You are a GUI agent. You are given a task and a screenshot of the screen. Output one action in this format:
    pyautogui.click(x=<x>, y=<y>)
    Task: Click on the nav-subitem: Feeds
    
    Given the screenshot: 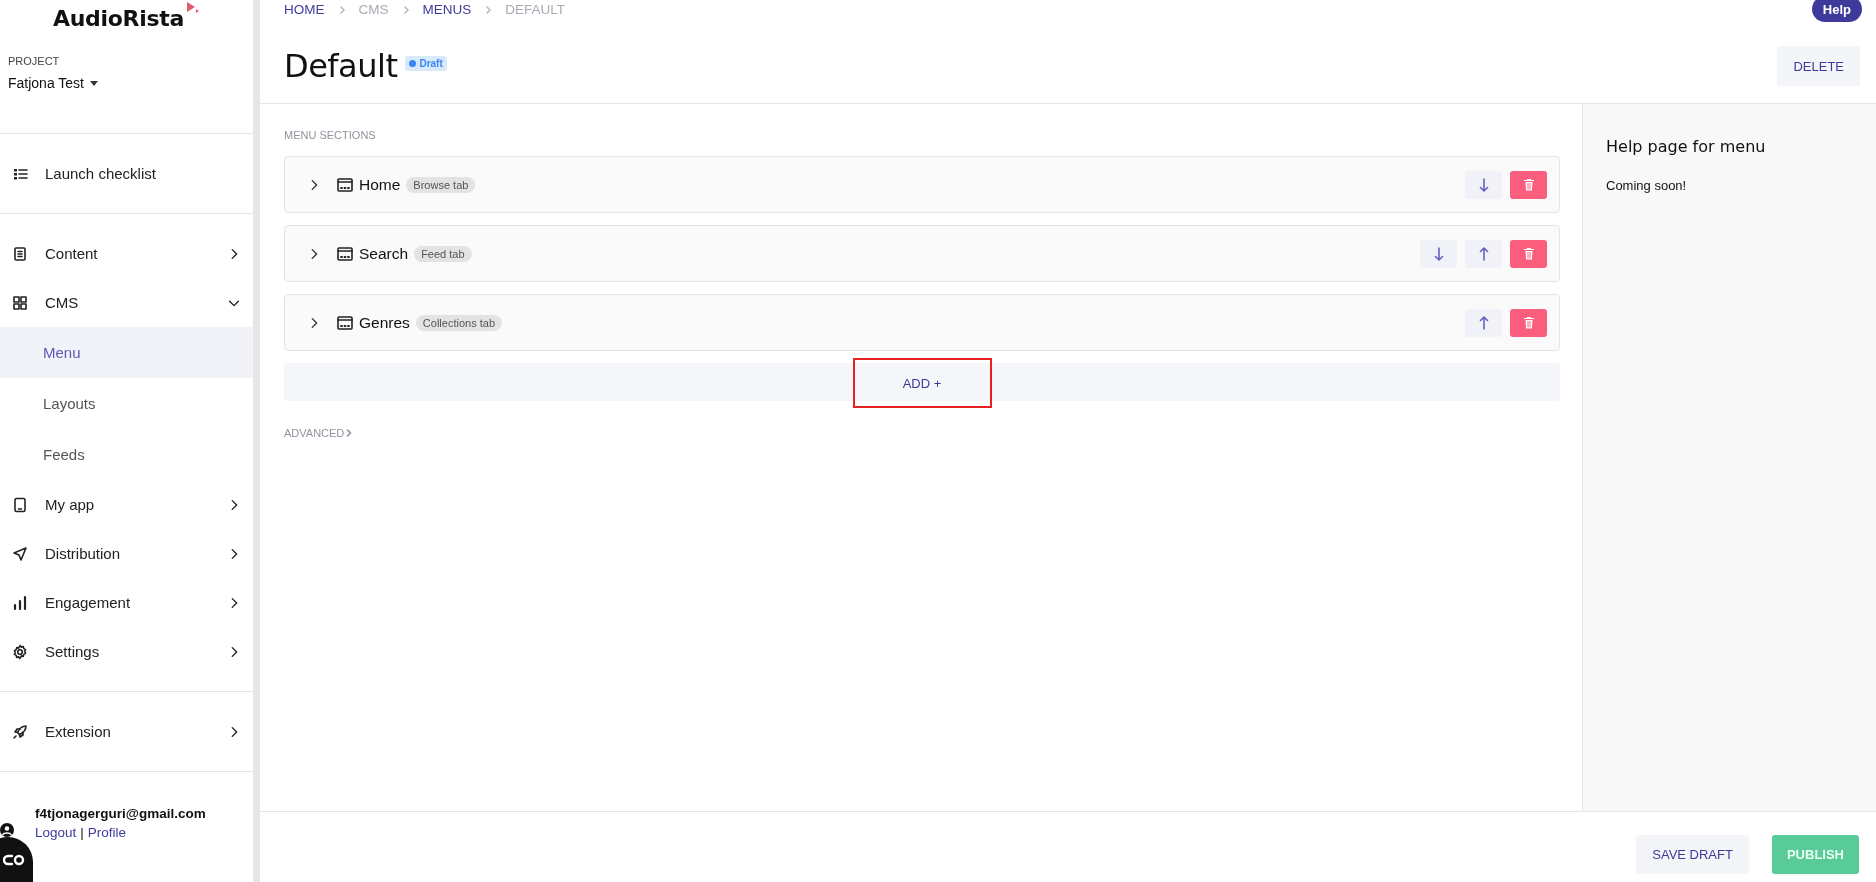 What is the action you would take?
    pyautogui.click(x=126, y=454)
    